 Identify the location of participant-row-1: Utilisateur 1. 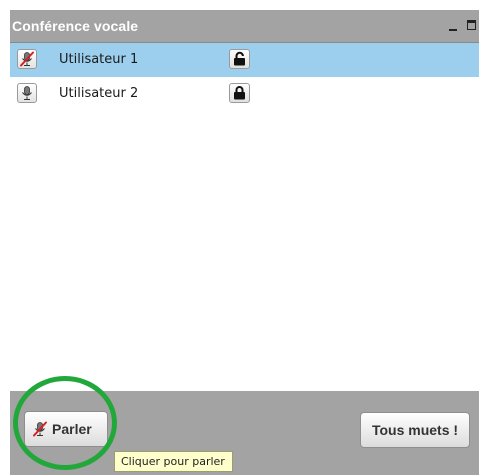
(244, 60).